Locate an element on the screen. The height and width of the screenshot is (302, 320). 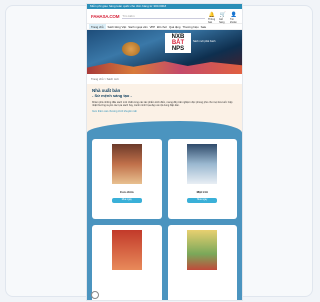
site-logo: FAHASA.COM is located at coordinates (105, 16).